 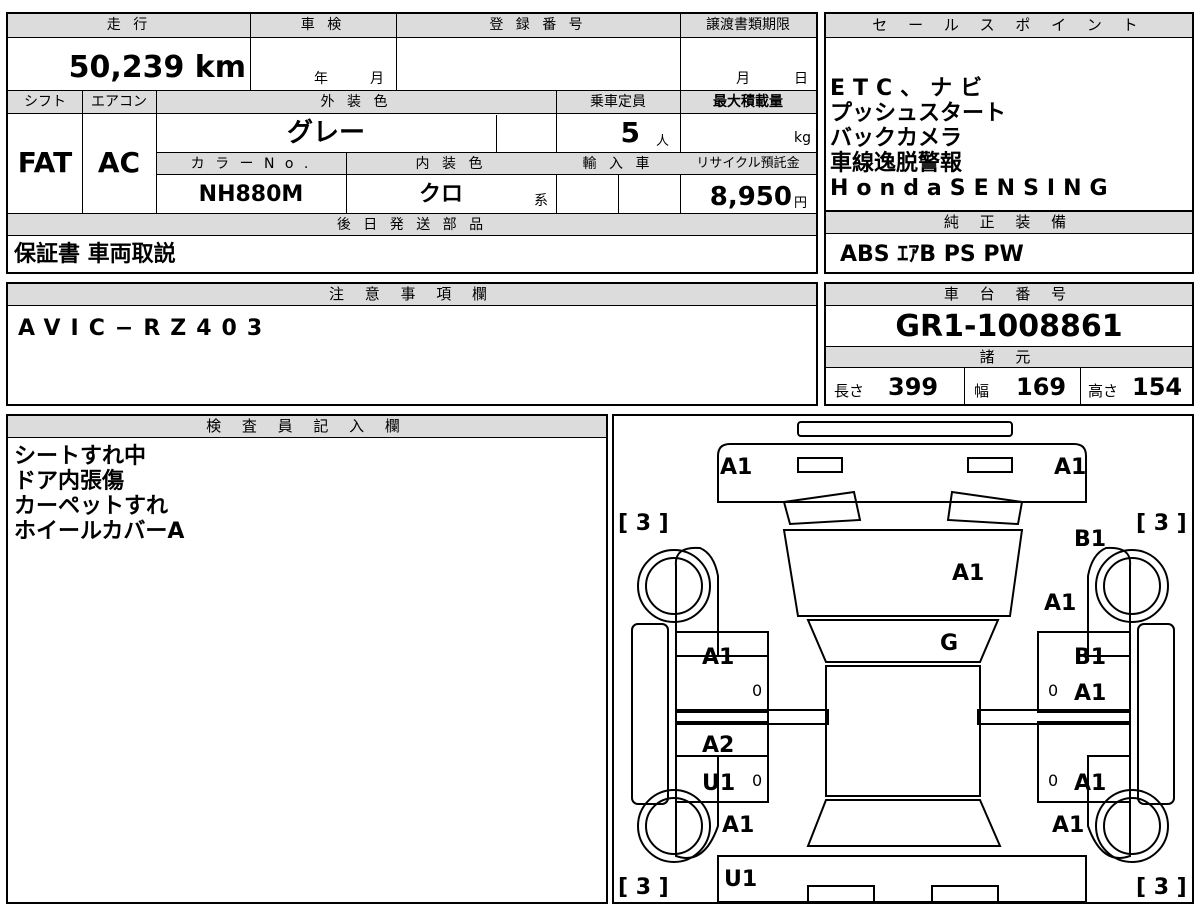 What do you see at coordinates (251, 164) in the screenshot?
I see `color-number-label: カ ラ ー N o .` at bounding box center [251, 164].